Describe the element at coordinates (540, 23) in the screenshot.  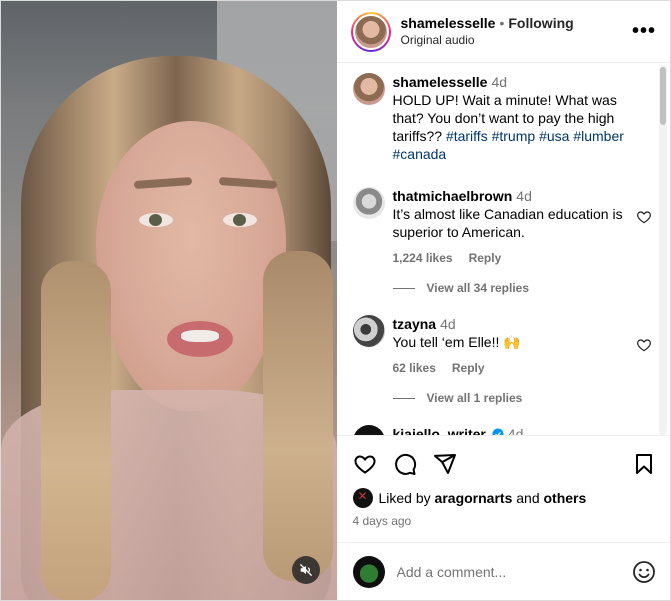
I see `following-button: Following` at that location.